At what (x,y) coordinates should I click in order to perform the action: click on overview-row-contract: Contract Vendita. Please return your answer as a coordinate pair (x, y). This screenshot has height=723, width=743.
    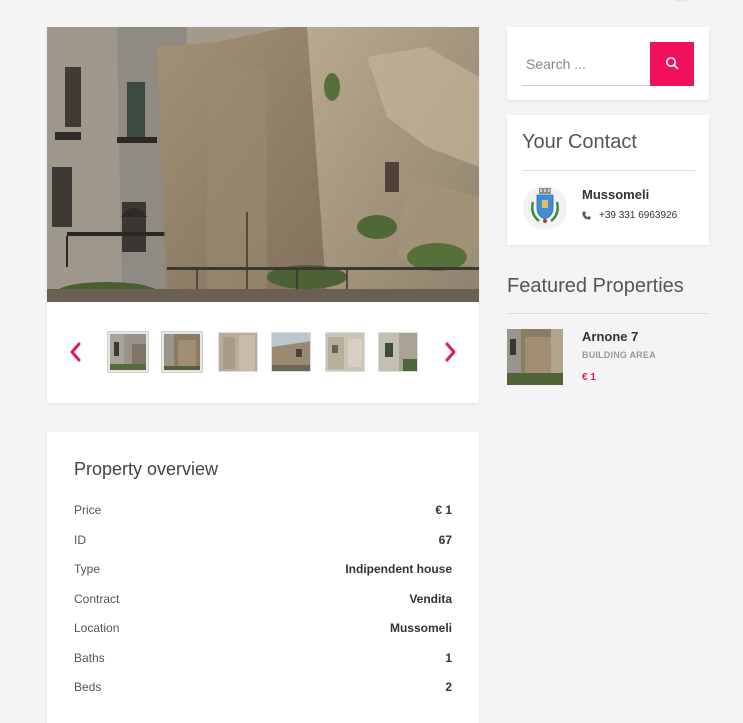
    Looking at the image, I should click on (263, 602).